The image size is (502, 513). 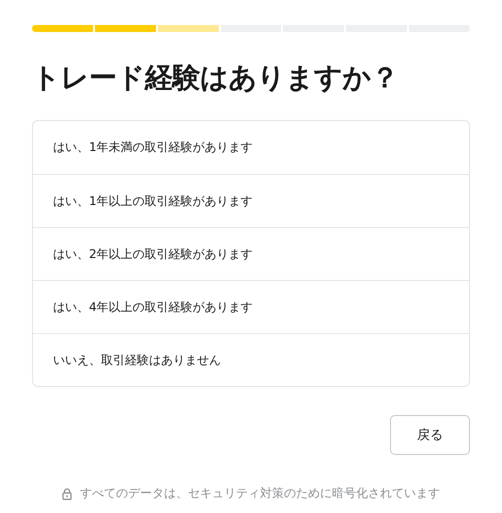 I want to click on page-title: トレード経験はありますか？, so click(x=216, y=78).